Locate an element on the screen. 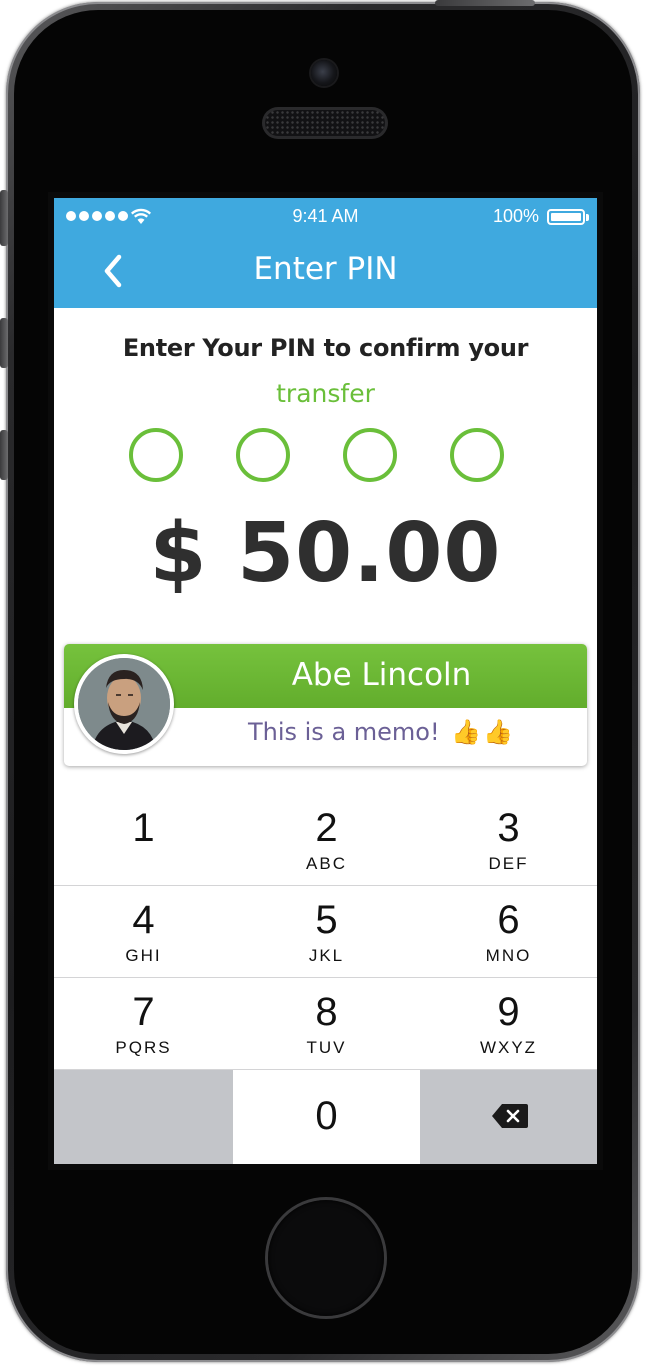 Image resolution: width=645 pixels, height=1366 pixels. key-0: 0 is located at coordinates (327, 1117).